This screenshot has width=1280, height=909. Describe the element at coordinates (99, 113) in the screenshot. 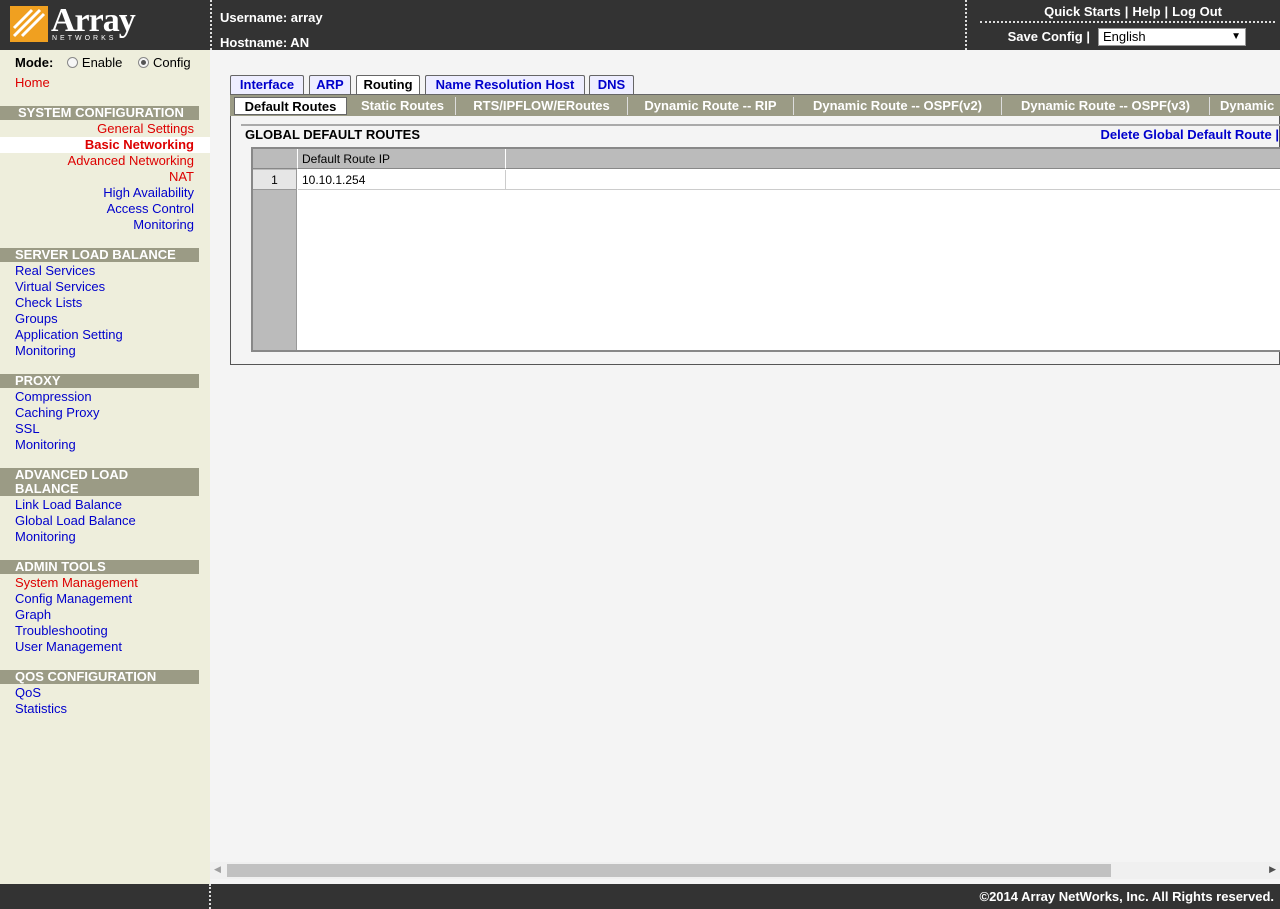

I see `section-header-system-configuration: SYSTEM CONFIGURATION` at that location.